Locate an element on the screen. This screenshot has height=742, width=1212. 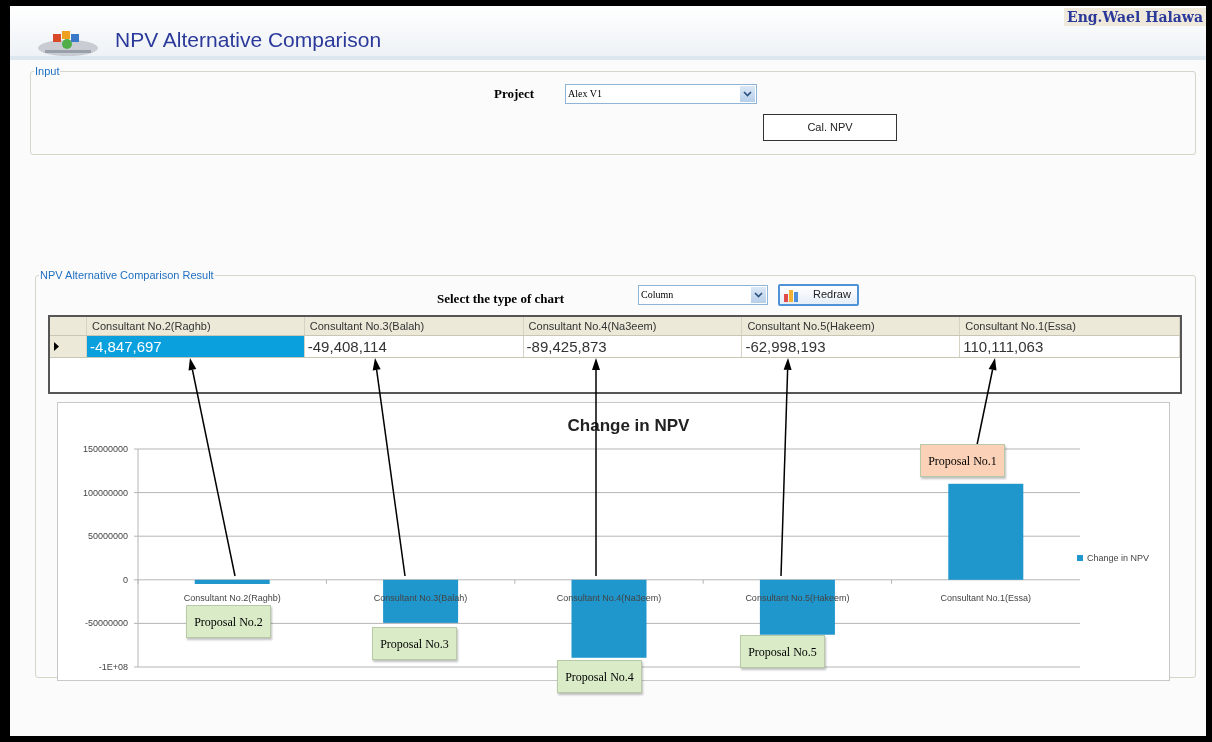
window-title: NPV Alternative Comparison is located at coordinates (248, 39).